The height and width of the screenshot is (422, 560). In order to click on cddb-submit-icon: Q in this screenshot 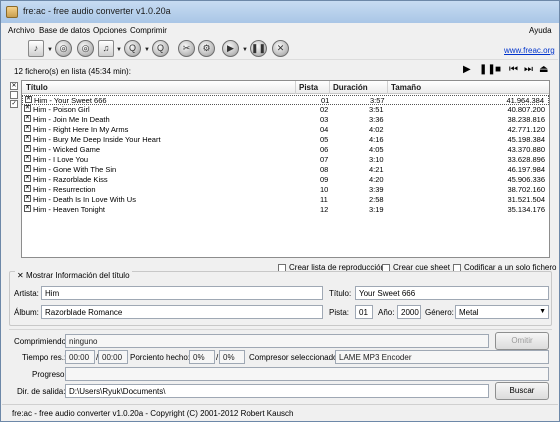, I will do `click(160, 48)`.